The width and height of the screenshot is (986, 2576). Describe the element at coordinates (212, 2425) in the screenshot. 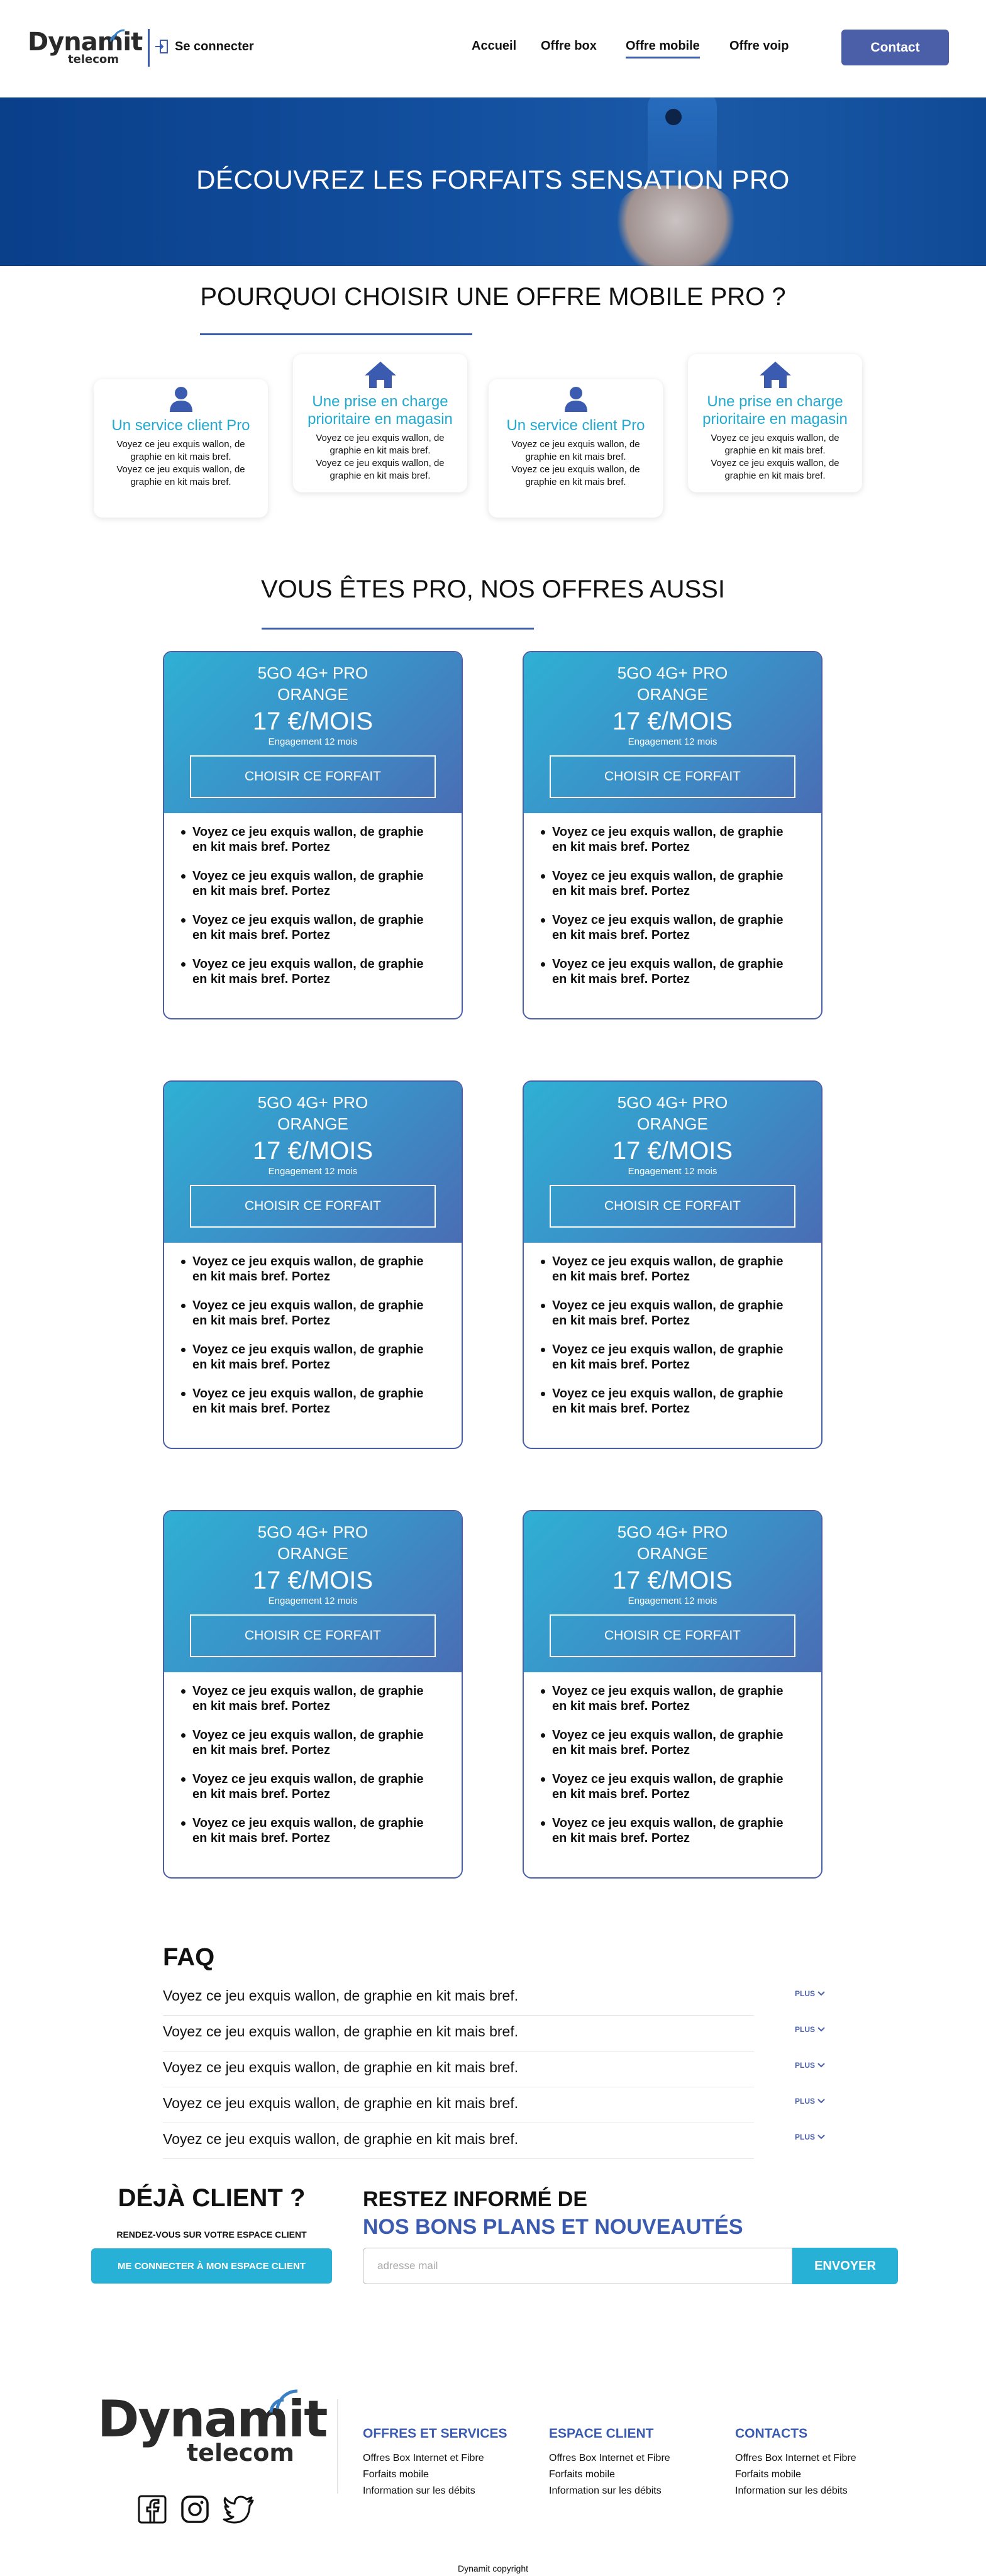

I see `footer-logo: Dynamit telecom` at that location.